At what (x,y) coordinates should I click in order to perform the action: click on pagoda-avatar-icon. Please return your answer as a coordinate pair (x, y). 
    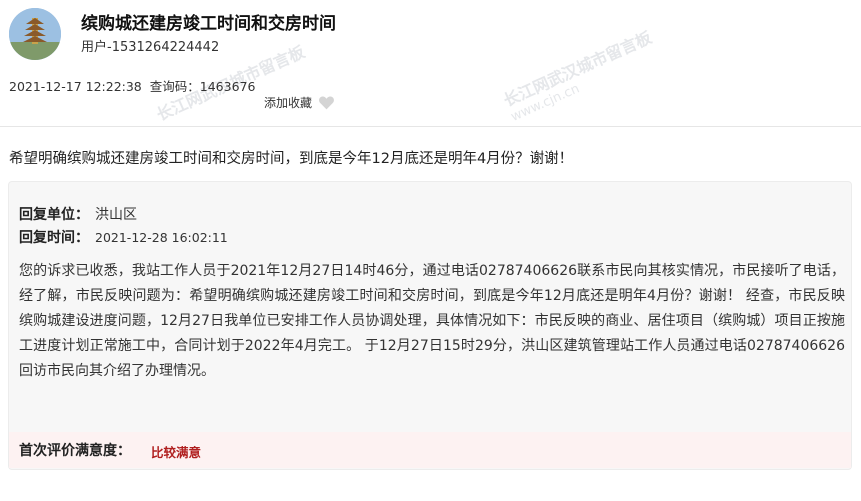
    Looking at the image, I should click on (35, 34).